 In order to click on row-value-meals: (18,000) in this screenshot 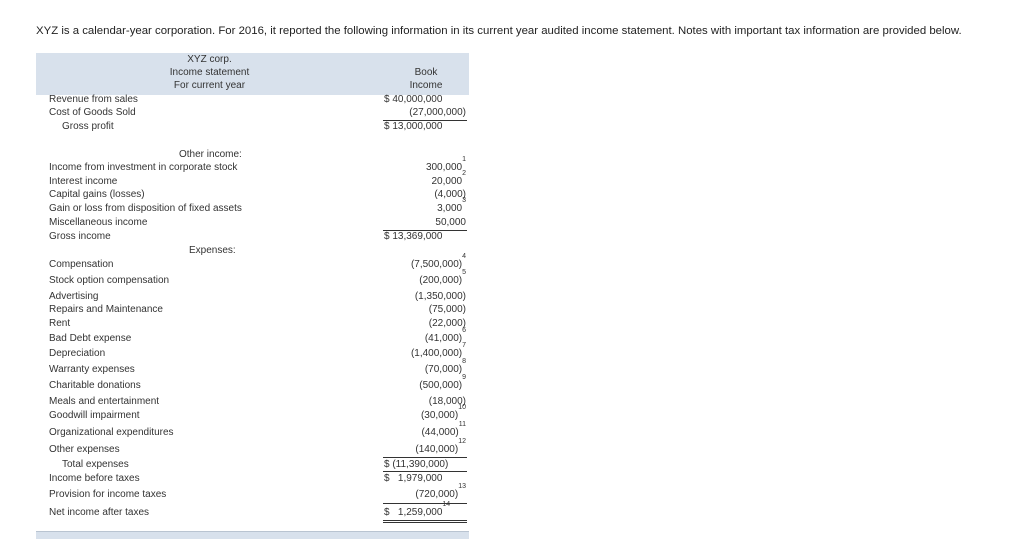, I will do `click(447, 401)`.